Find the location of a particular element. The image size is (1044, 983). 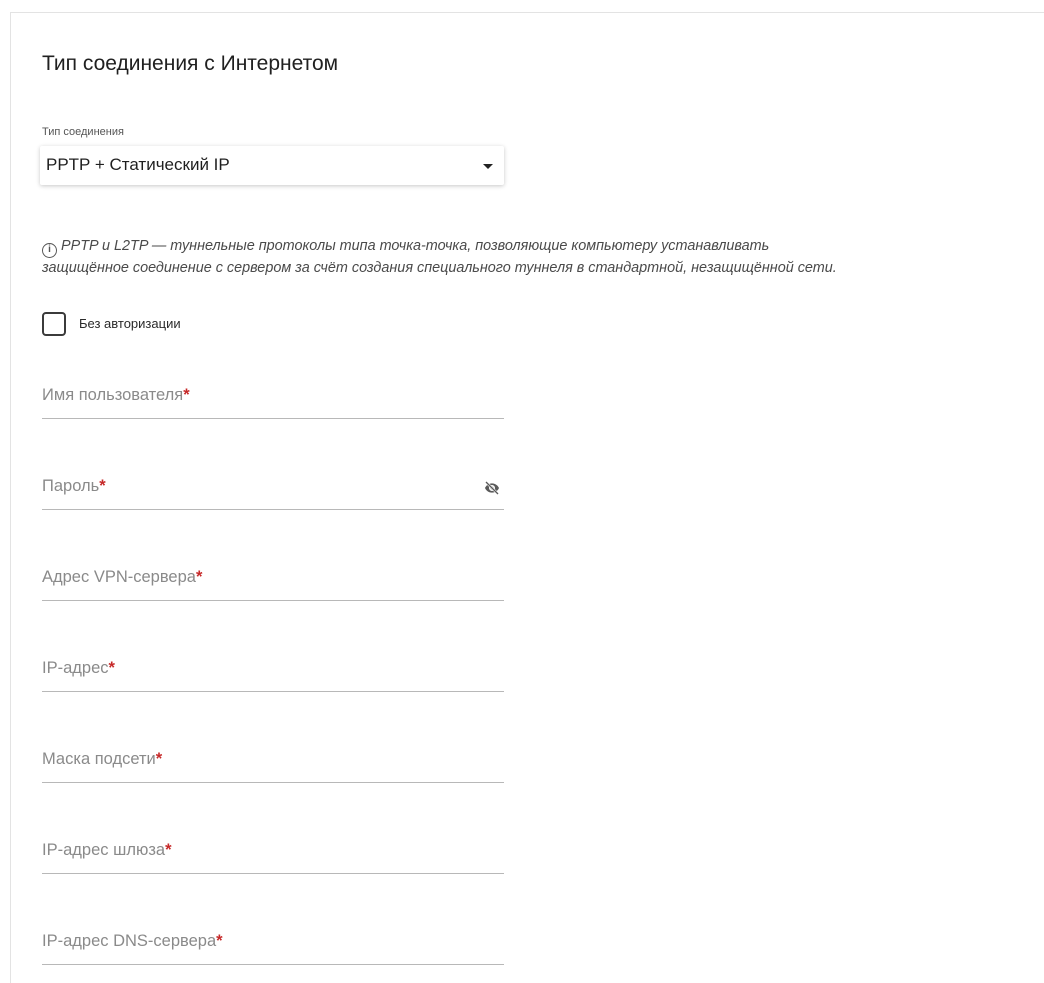

ip-address-field: IP-адрес* is located at coordinates (273, 671).